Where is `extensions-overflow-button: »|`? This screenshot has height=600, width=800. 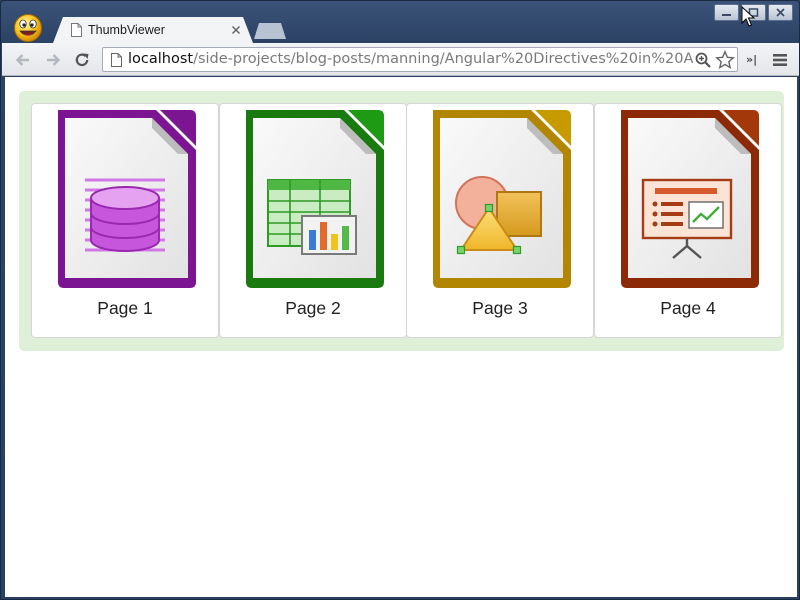 extensions-overflow-button: »| is located at coordinates (751, 59).